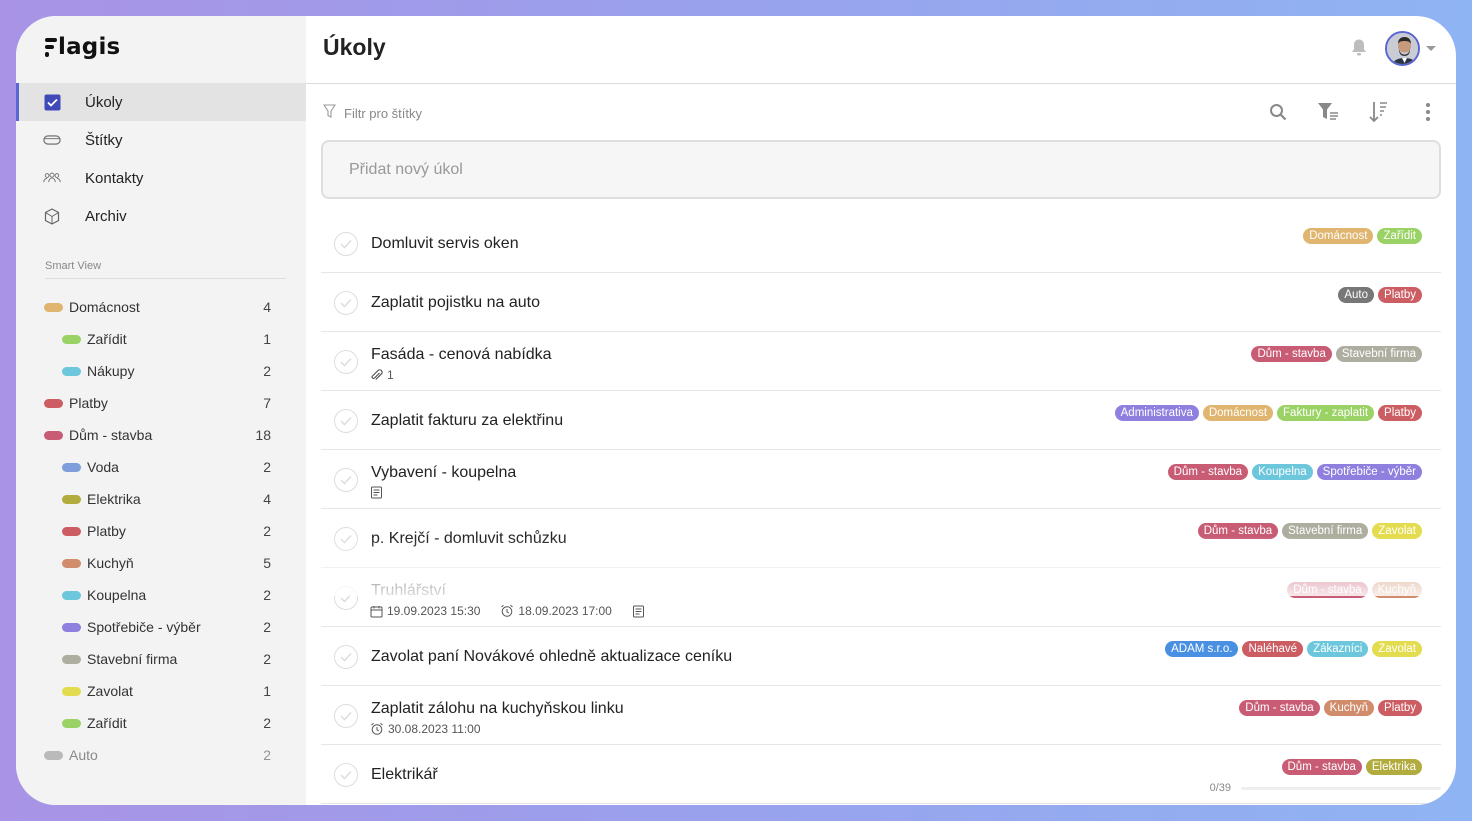 The height and width of the screenshot is (821, 1472). Describe the element at coordinates (1338, 649) in the screenshot. I see `tag-badge: Zákazníci` at that location.